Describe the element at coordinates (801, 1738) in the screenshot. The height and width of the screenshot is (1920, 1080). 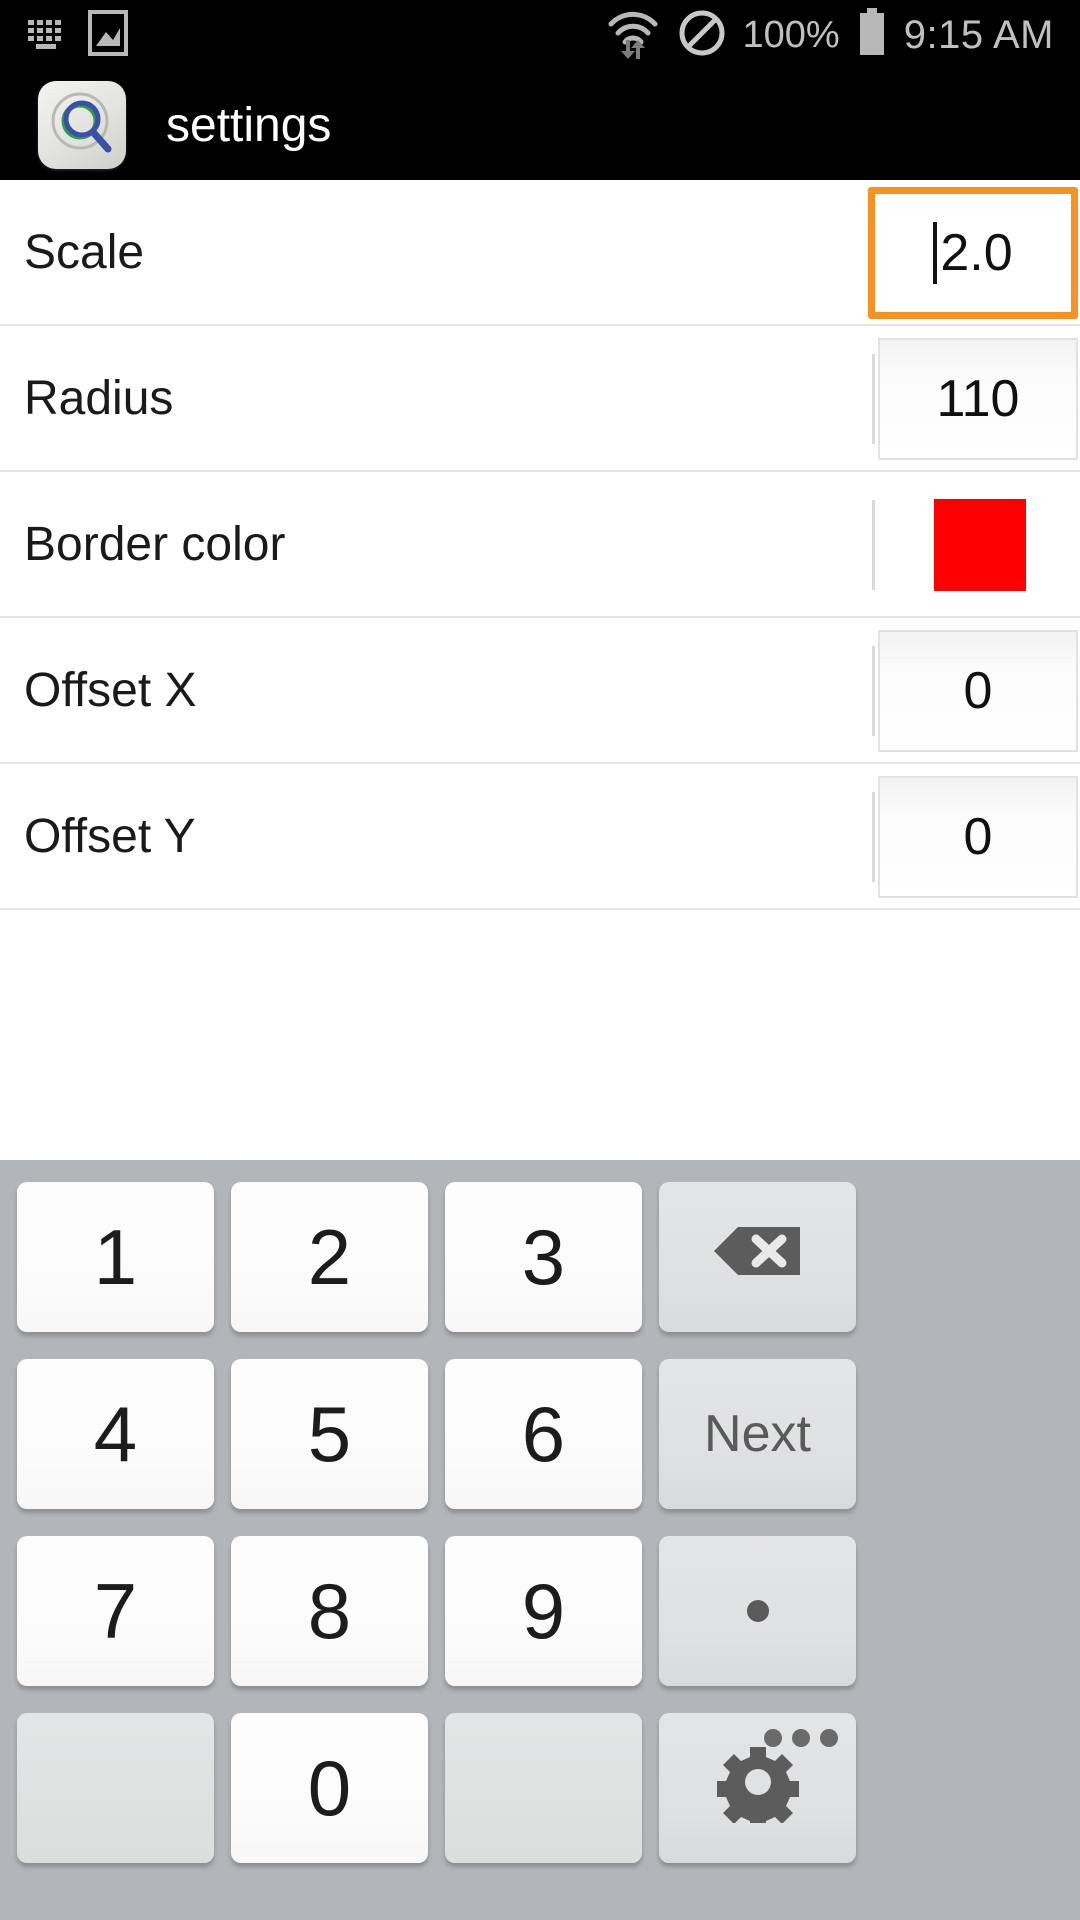
I see `overflow-dots-icon` at that location.